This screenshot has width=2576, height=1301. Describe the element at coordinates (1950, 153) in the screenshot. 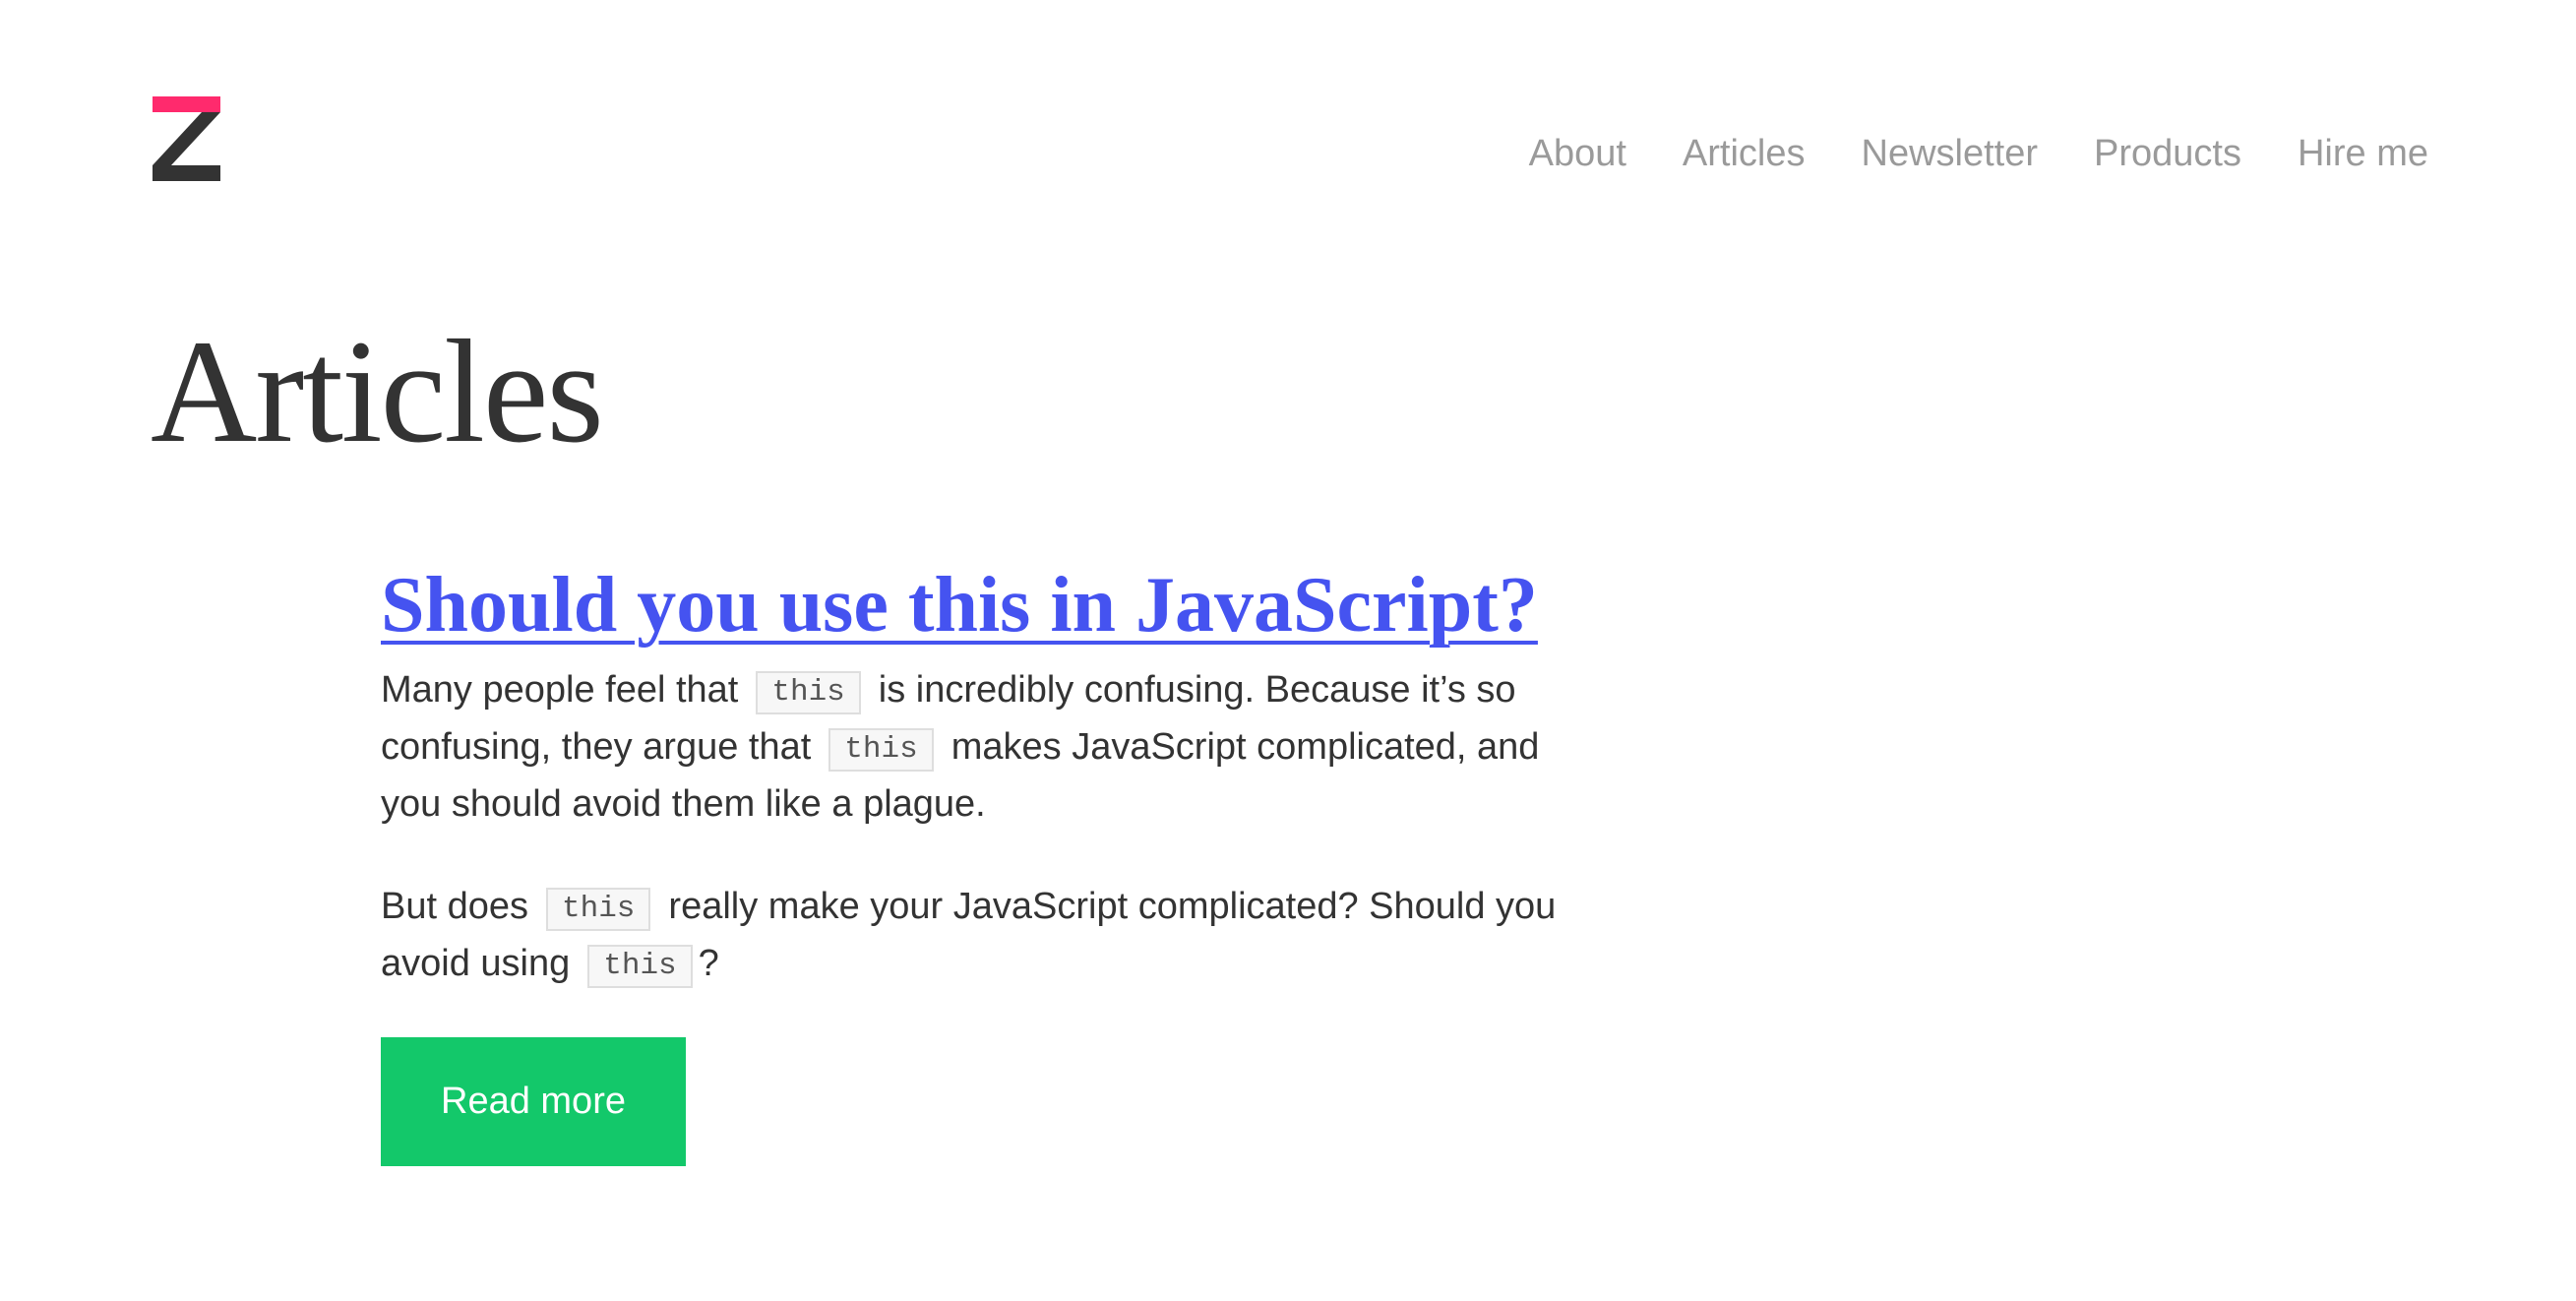

I see `nav-link-newsletter: Newsletter` at that location.